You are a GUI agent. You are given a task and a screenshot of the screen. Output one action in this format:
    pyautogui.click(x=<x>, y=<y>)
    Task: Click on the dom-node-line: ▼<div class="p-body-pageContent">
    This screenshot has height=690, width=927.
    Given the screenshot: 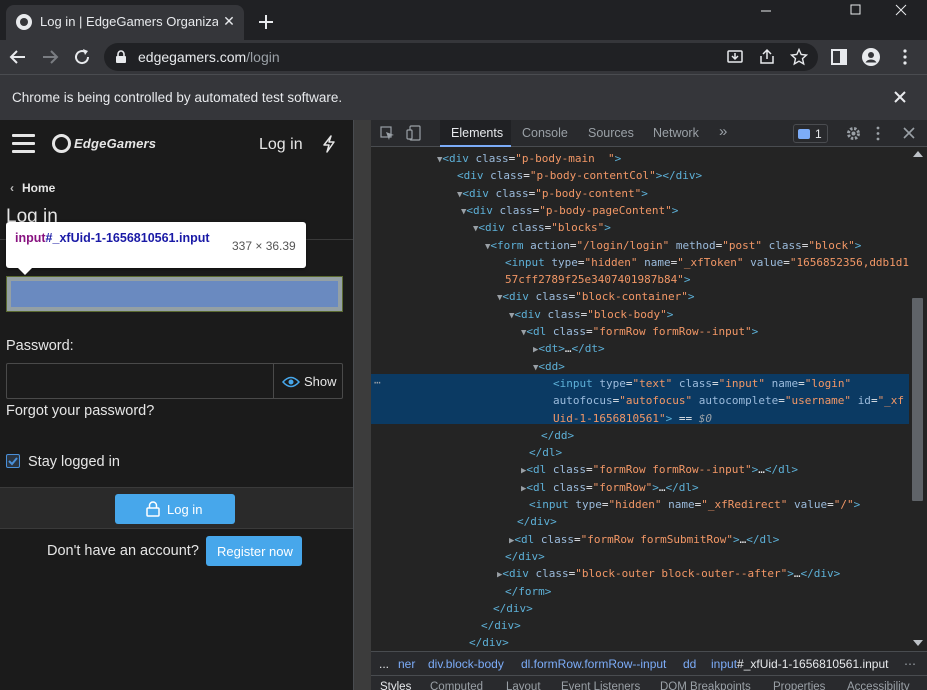 What is the action you would take?
    pyautogui.click(x=569, y=210)
    